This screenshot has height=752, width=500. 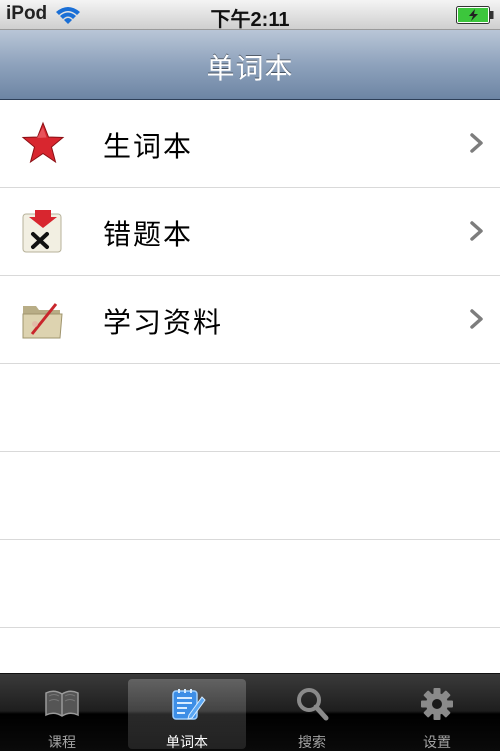 What do you see at coordinates (250, 232) in the screenshot?
I see `list-item-wrong-answers: 错题本` at bounding box center [250, 232].